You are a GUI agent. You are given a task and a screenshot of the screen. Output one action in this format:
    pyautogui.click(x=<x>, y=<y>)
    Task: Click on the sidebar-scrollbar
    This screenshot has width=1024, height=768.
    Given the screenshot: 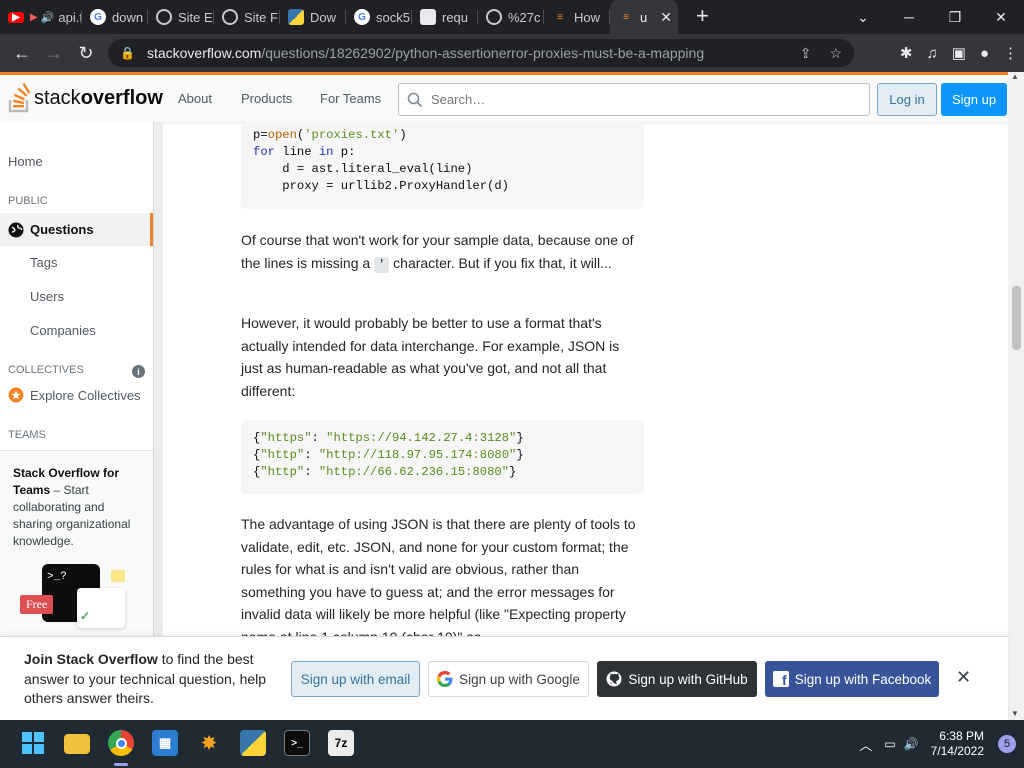 What is the action you would take?
    pyautogui.click(x=158, y=379)
    